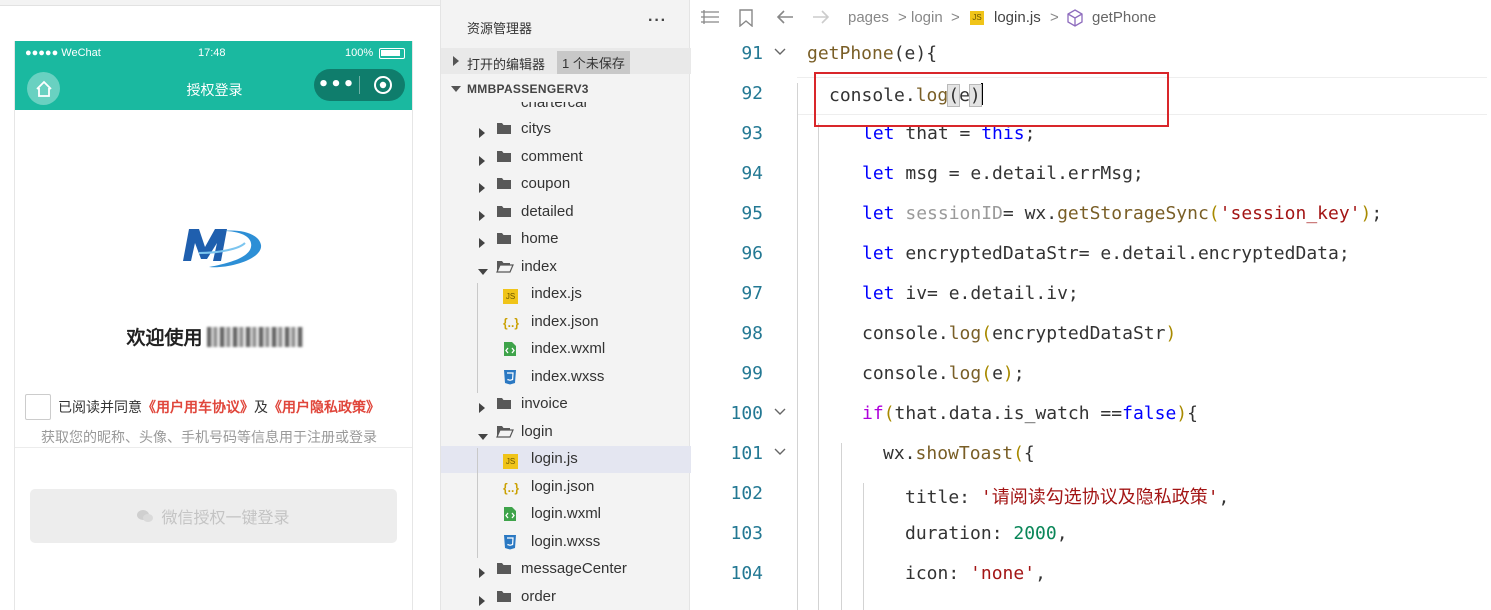 Image resolution: width=1491 pixels, height=610 pixels. What do you see at coordinates (910, 53) in the screenshot?
I see `code-token: e` at bounding box center [910, 53].